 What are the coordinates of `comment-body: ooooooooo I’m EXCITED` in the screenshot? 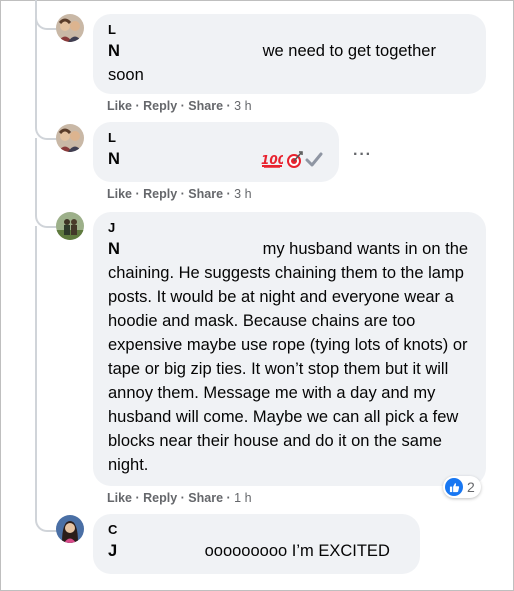 It's located at (297, 551).